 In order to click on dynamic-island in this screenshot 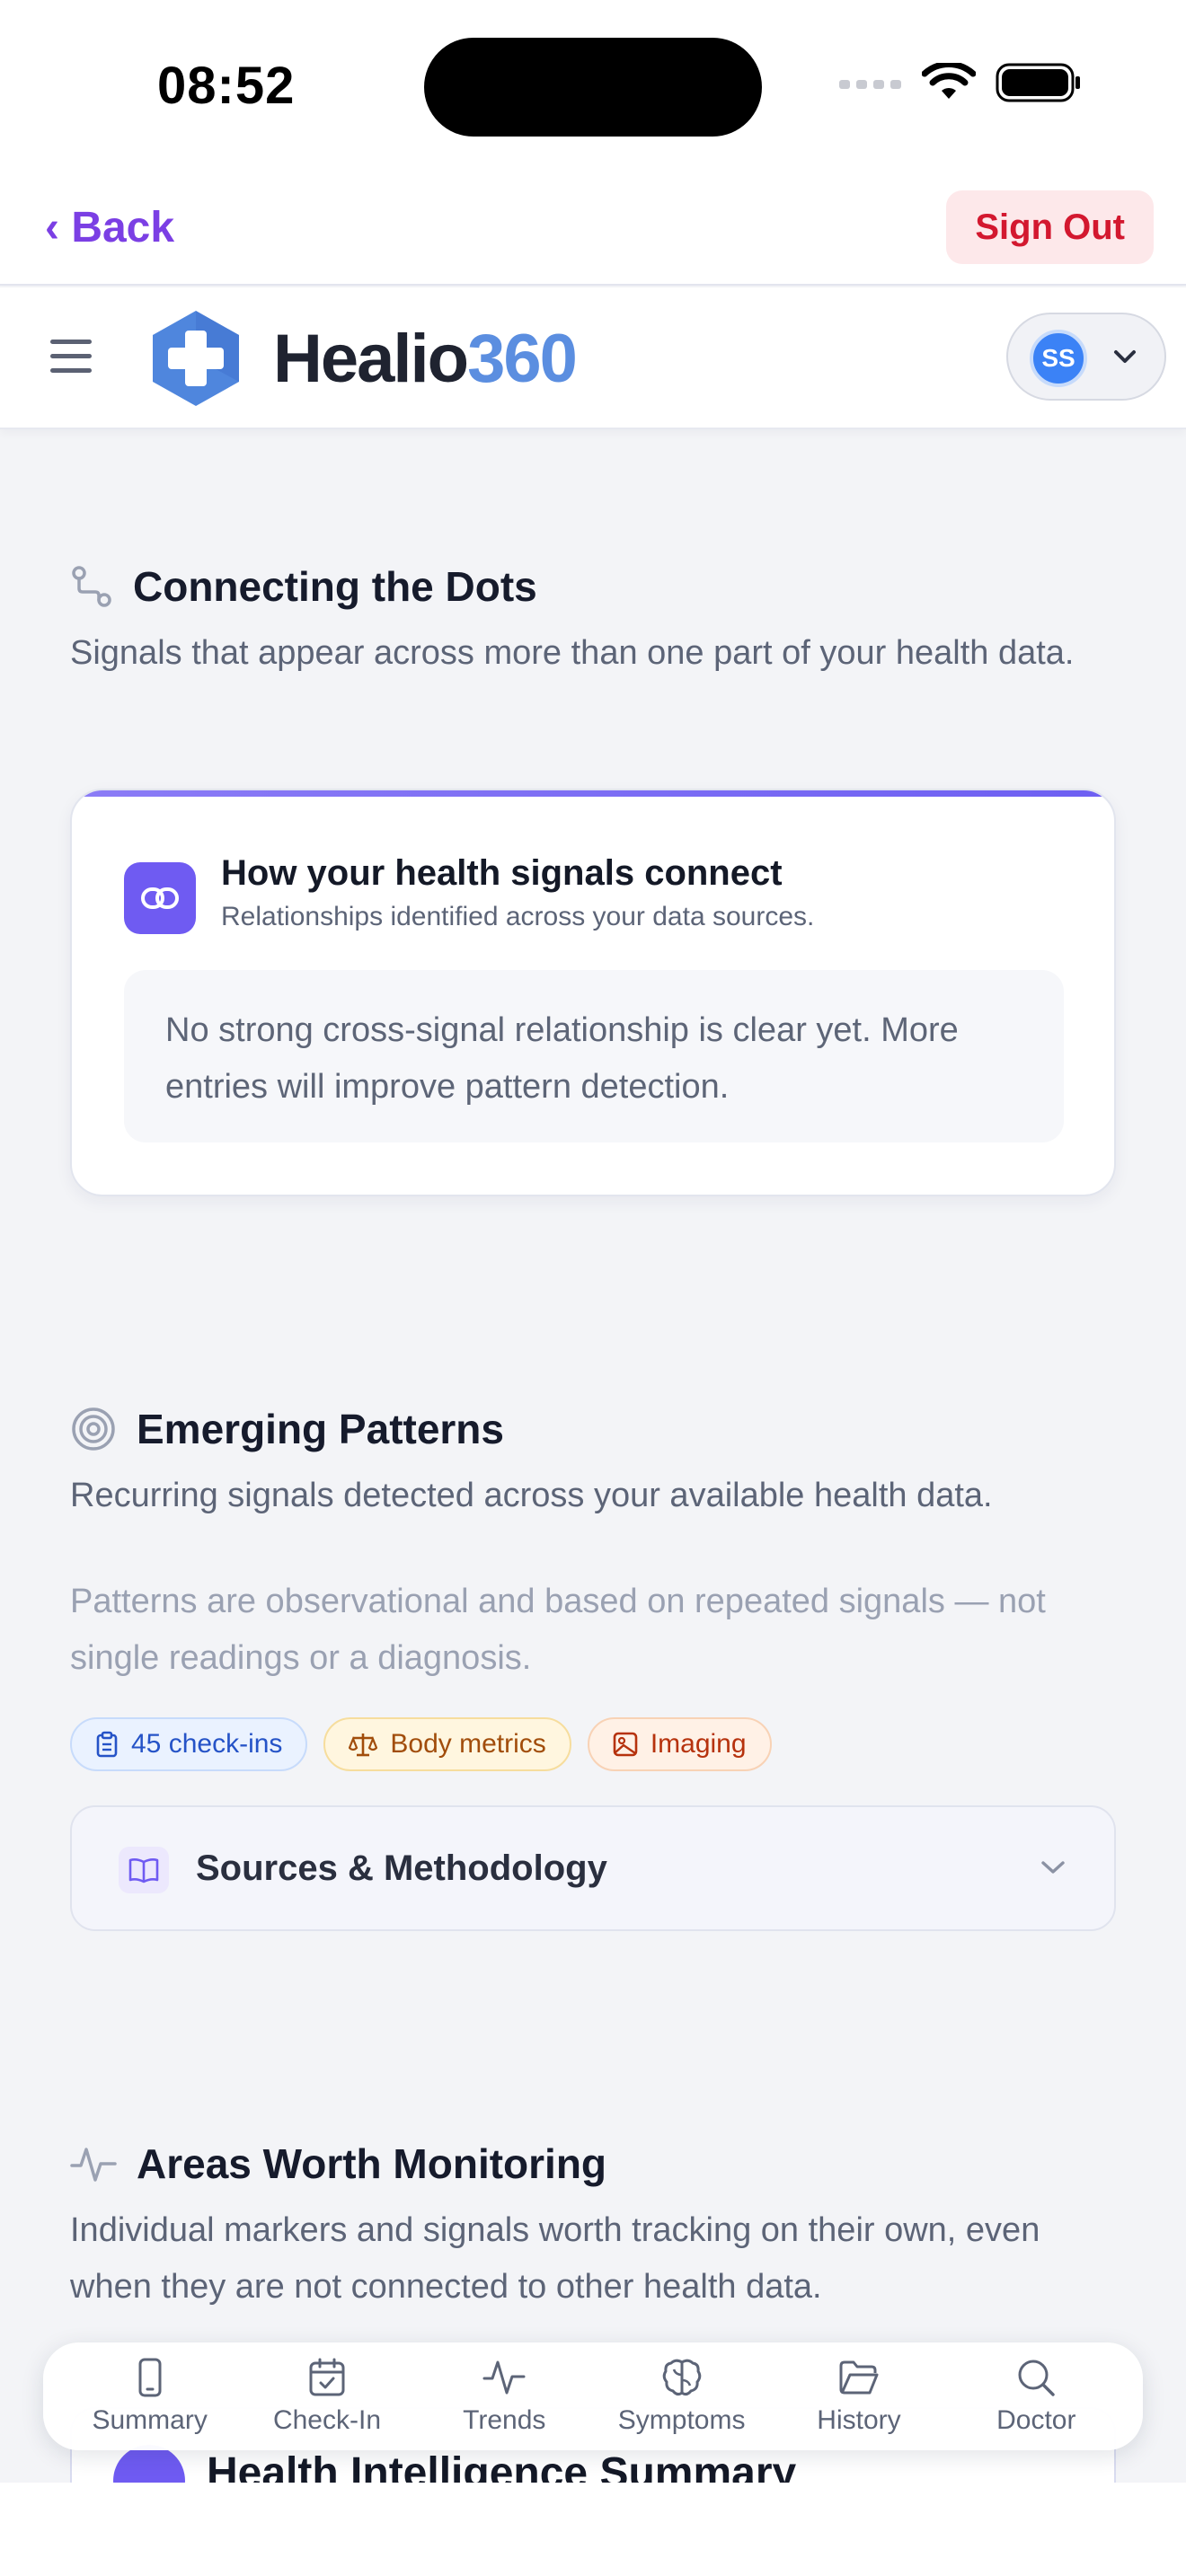, I will do `click(593, 87)`.